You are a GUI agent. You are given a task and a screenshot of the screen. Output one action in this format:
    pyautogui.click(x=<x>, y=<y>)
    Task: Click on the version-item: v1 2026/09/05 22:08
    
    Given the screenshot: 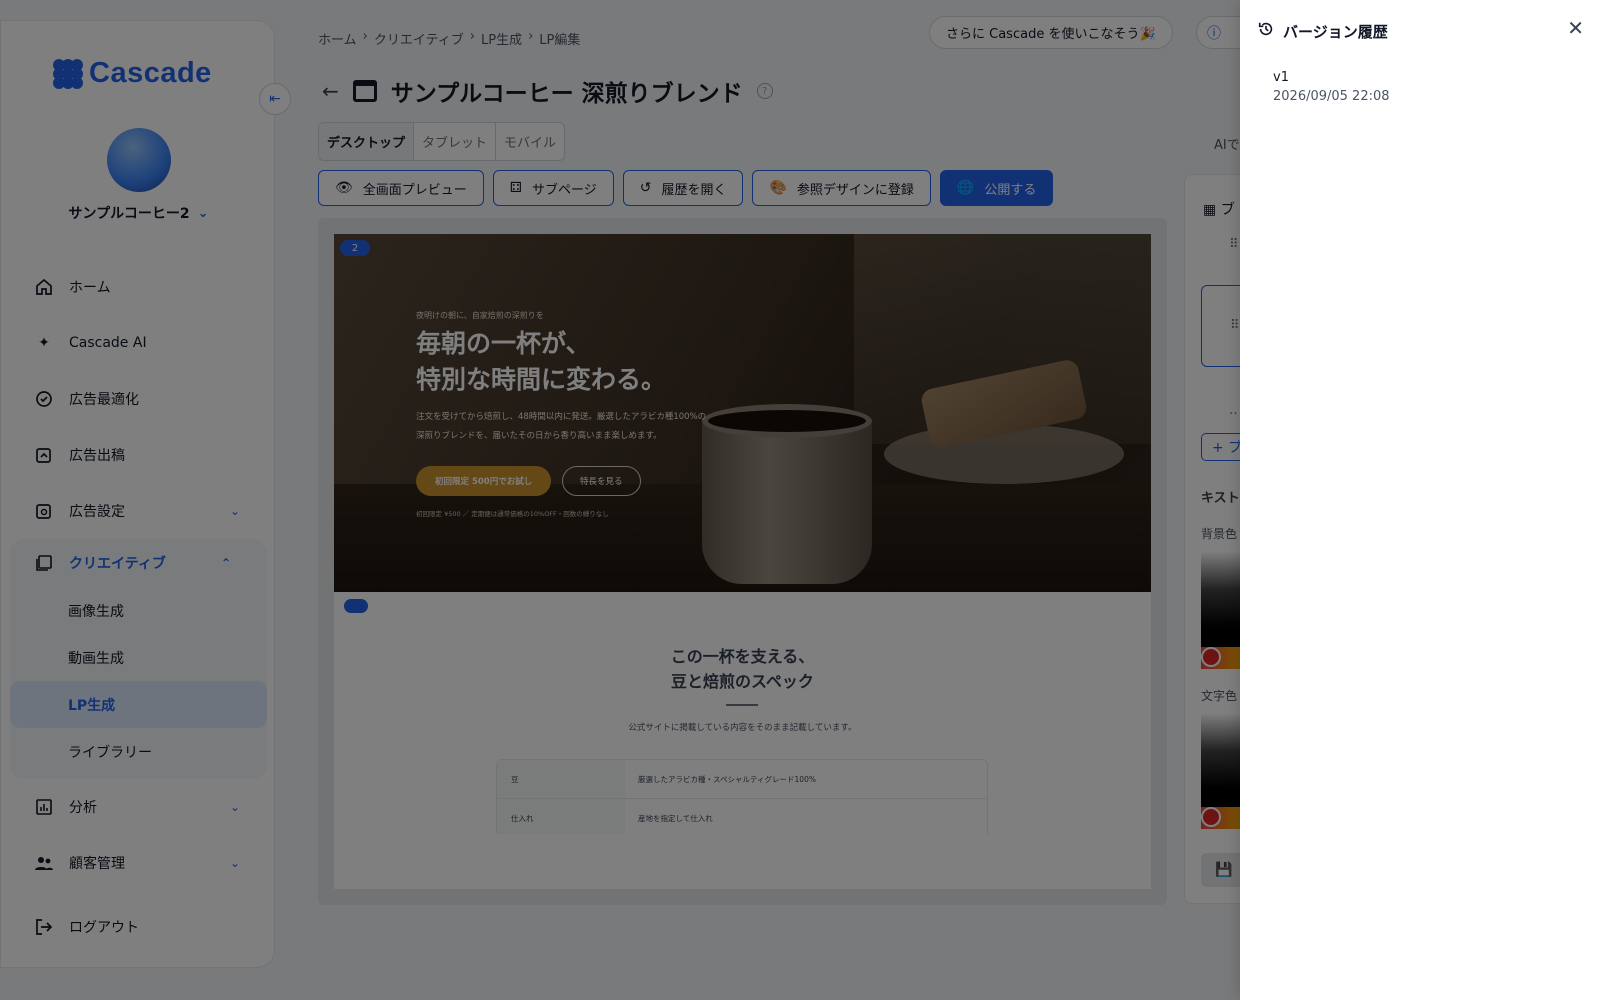 What is the action you would take?
    pyautogui.click(x=1331, y=87)
    